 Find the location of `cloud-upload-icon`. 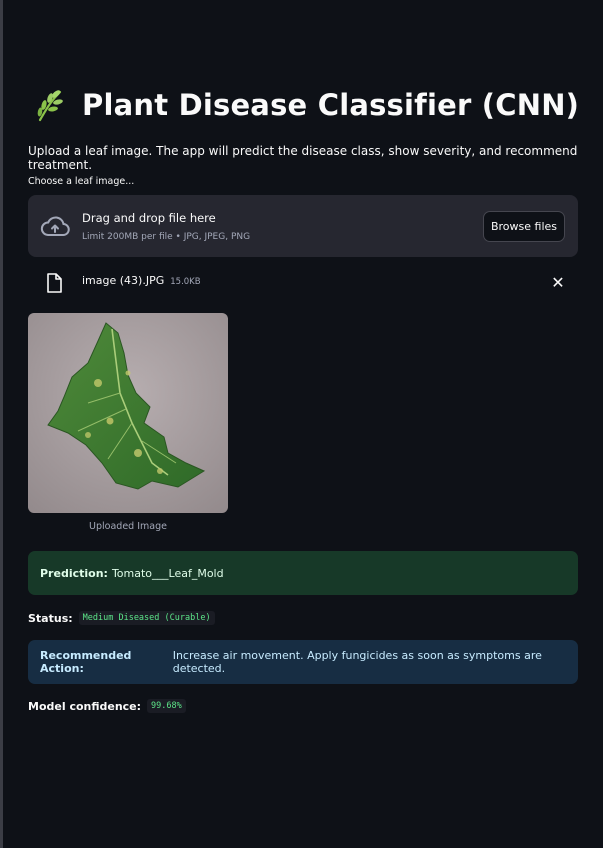

cloud-upload-icon is located at coordinates (55, 226).